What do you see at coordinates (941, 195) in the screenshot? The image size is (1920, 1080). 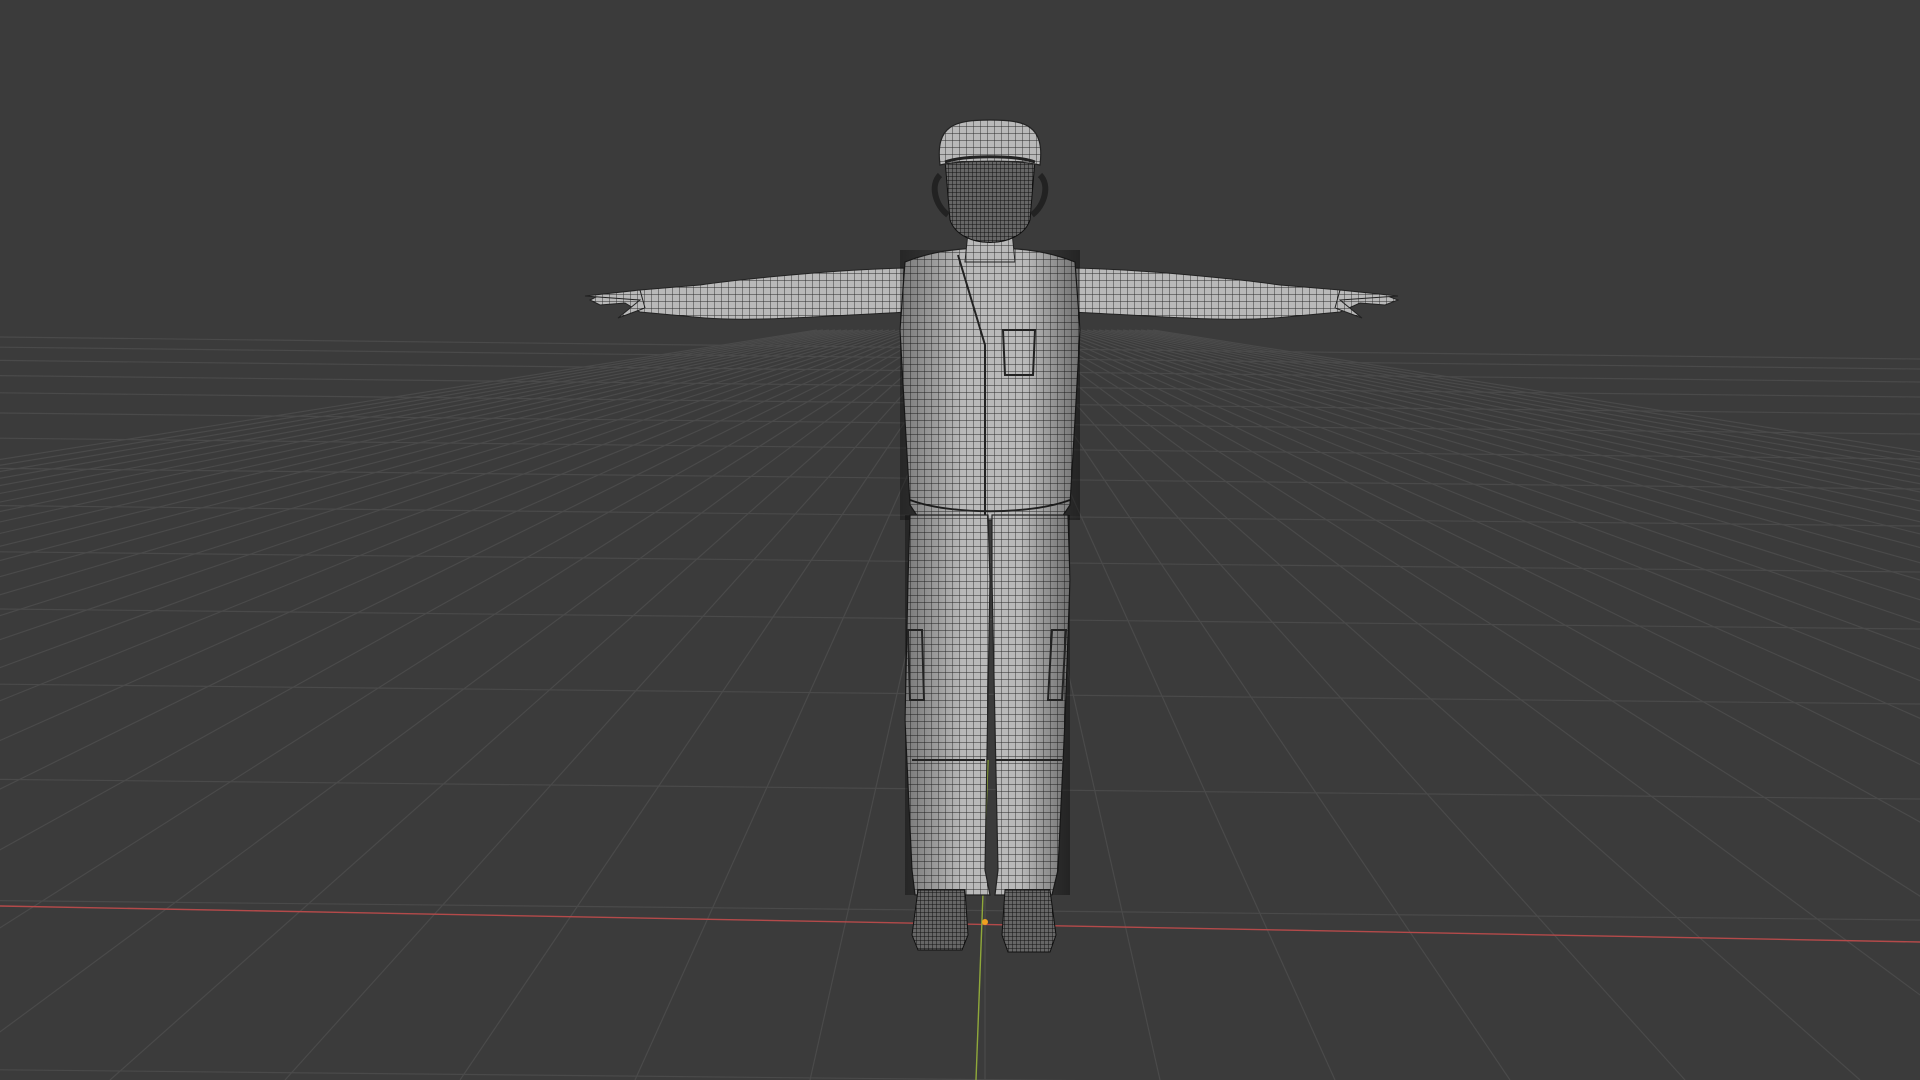 I see `ear-hair-left` at bounding box center [941, 195].